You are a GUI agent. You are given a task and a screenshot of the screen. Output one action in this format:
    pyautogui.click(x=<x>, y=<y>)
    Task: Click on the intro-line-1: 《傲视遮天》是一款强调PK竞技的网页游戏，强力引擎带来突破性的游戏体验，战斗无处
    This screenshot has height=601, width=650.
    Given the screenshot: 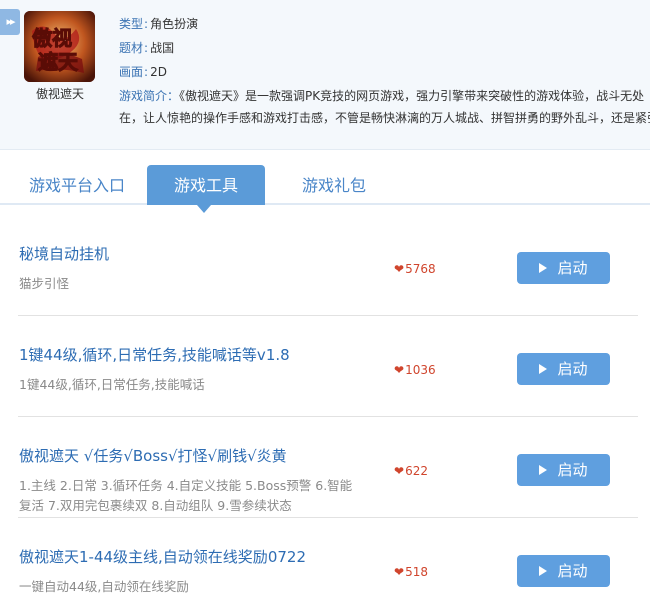 What is the action you would take?
    pyautogui.click(x=412, y=96)
    